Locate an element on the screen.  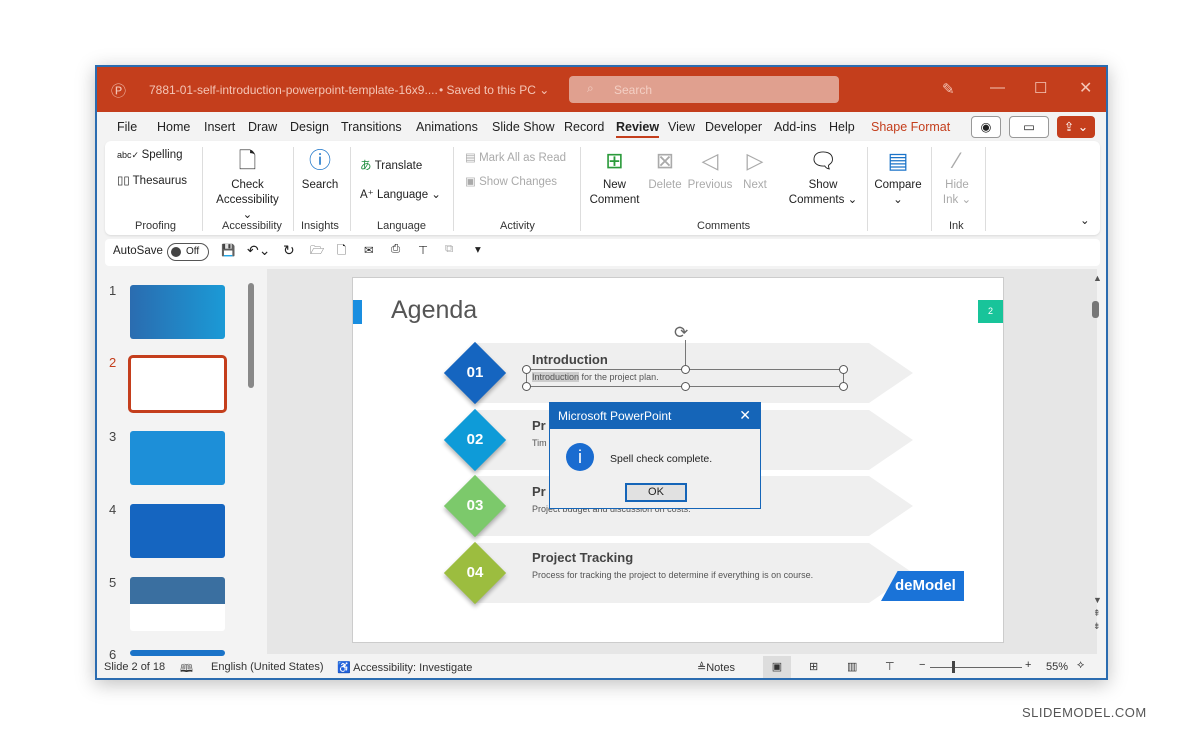
tab-view: View is located at coordinates (681, 127).